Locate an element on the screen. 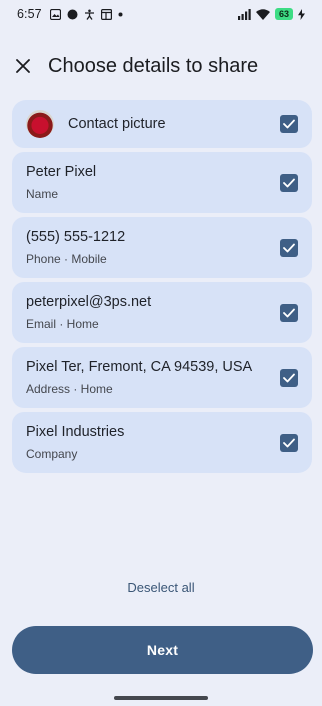 This screenshot has height=706, width=322. battery-icon: 63 is located at coordinates (284, 14).